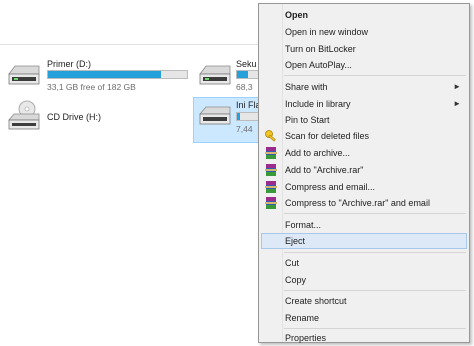  Describe the element at coordinates (244, 129) in the screenshot. I see `drive-free-space: 7,44` at that location.